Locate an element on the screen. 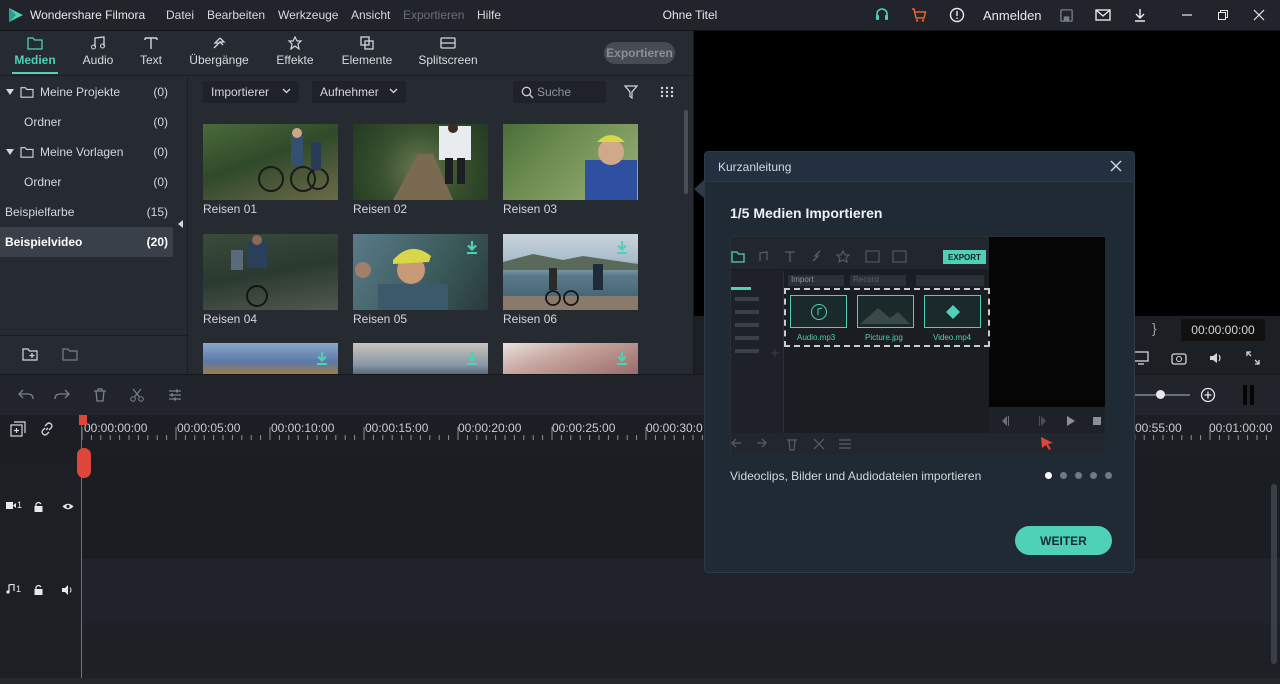 The height and width of the screenshot is (684, 1280). sidebar-item-meine-projekte: Meine Projekte (0) is located at coordinates (86, 92).